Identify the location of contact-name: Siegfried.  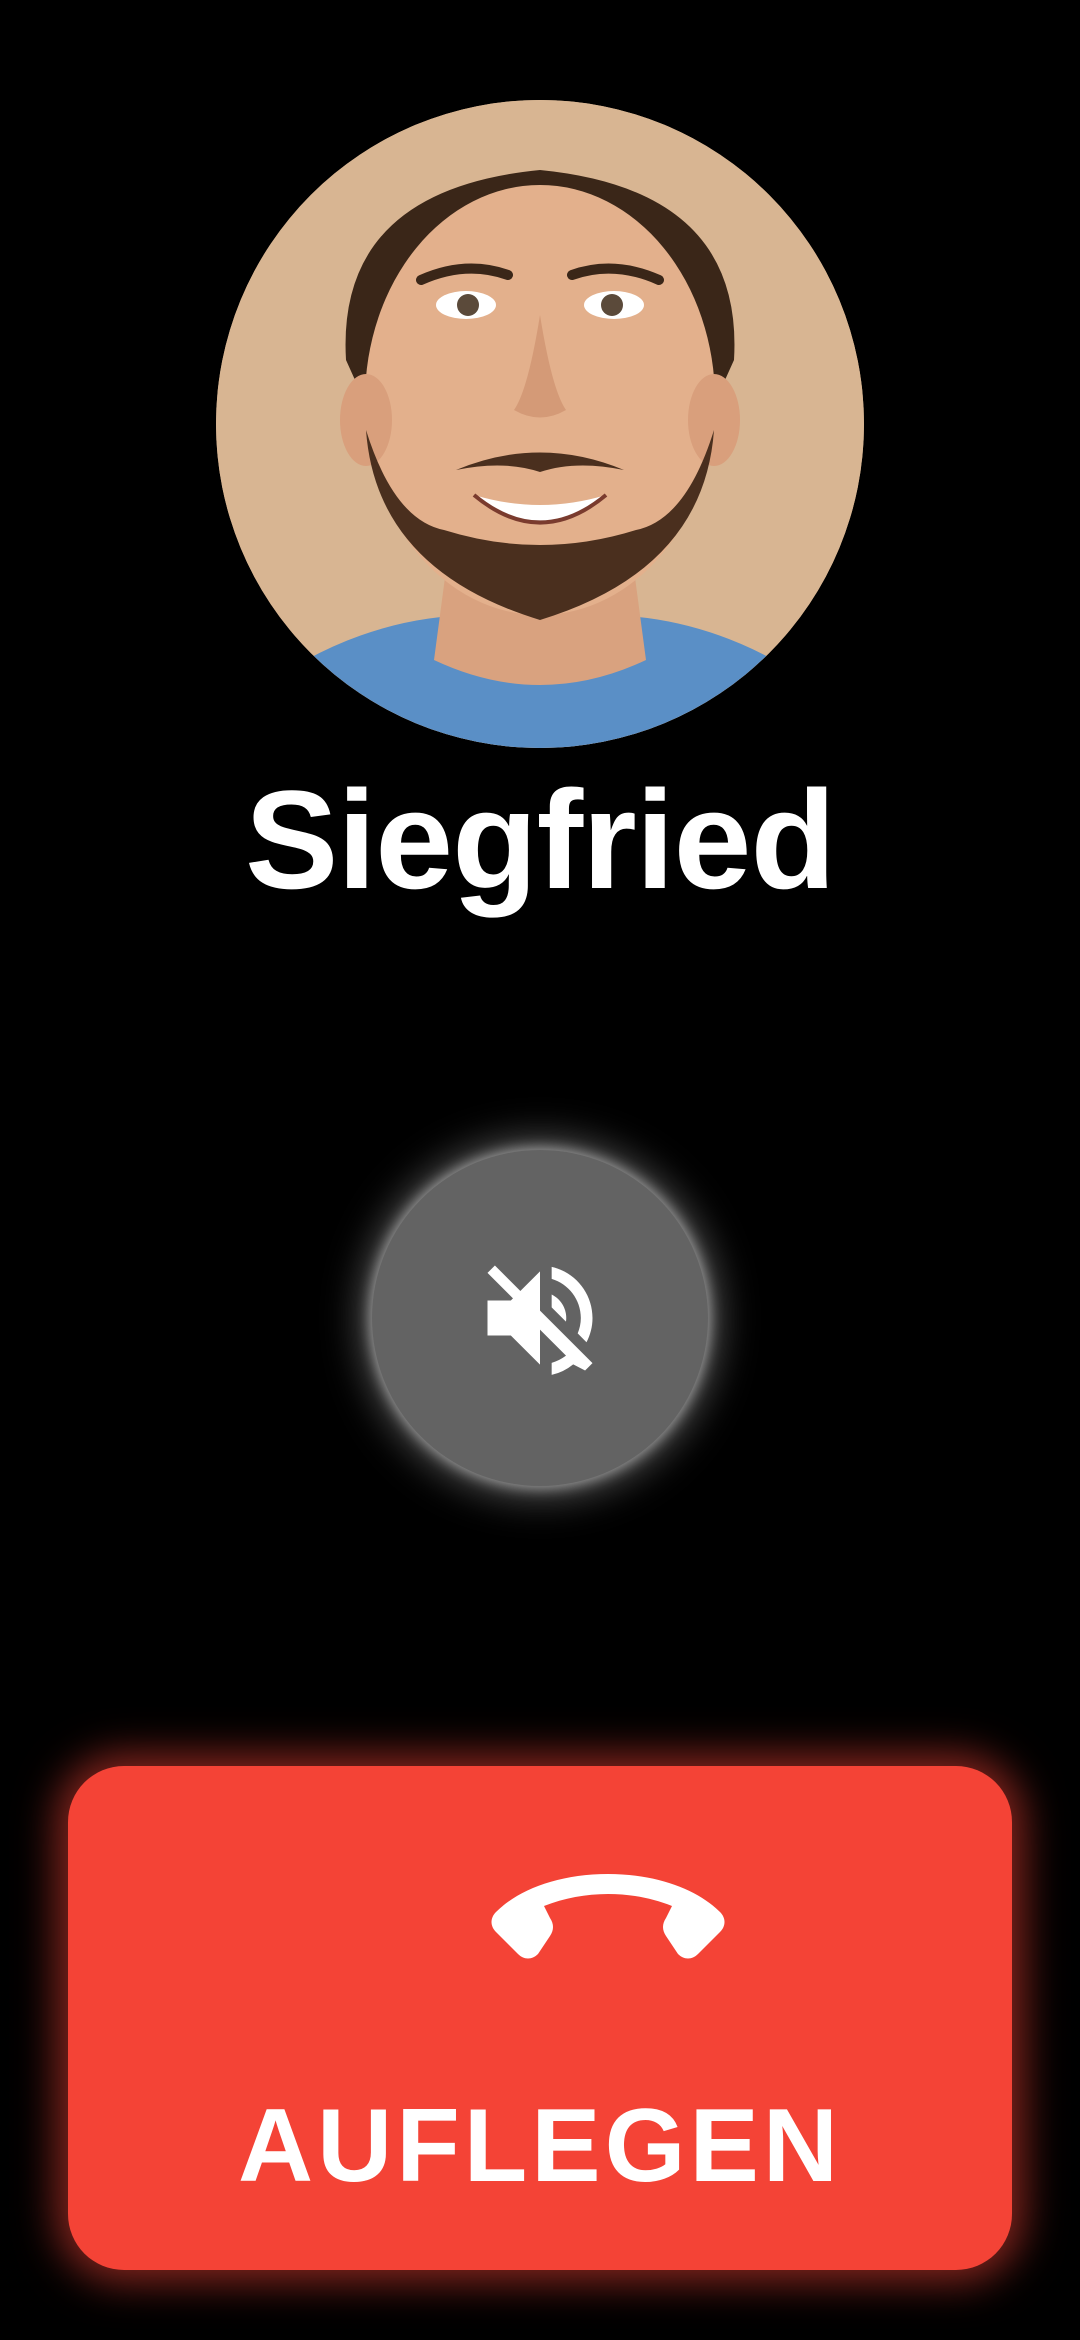
(540, 839).